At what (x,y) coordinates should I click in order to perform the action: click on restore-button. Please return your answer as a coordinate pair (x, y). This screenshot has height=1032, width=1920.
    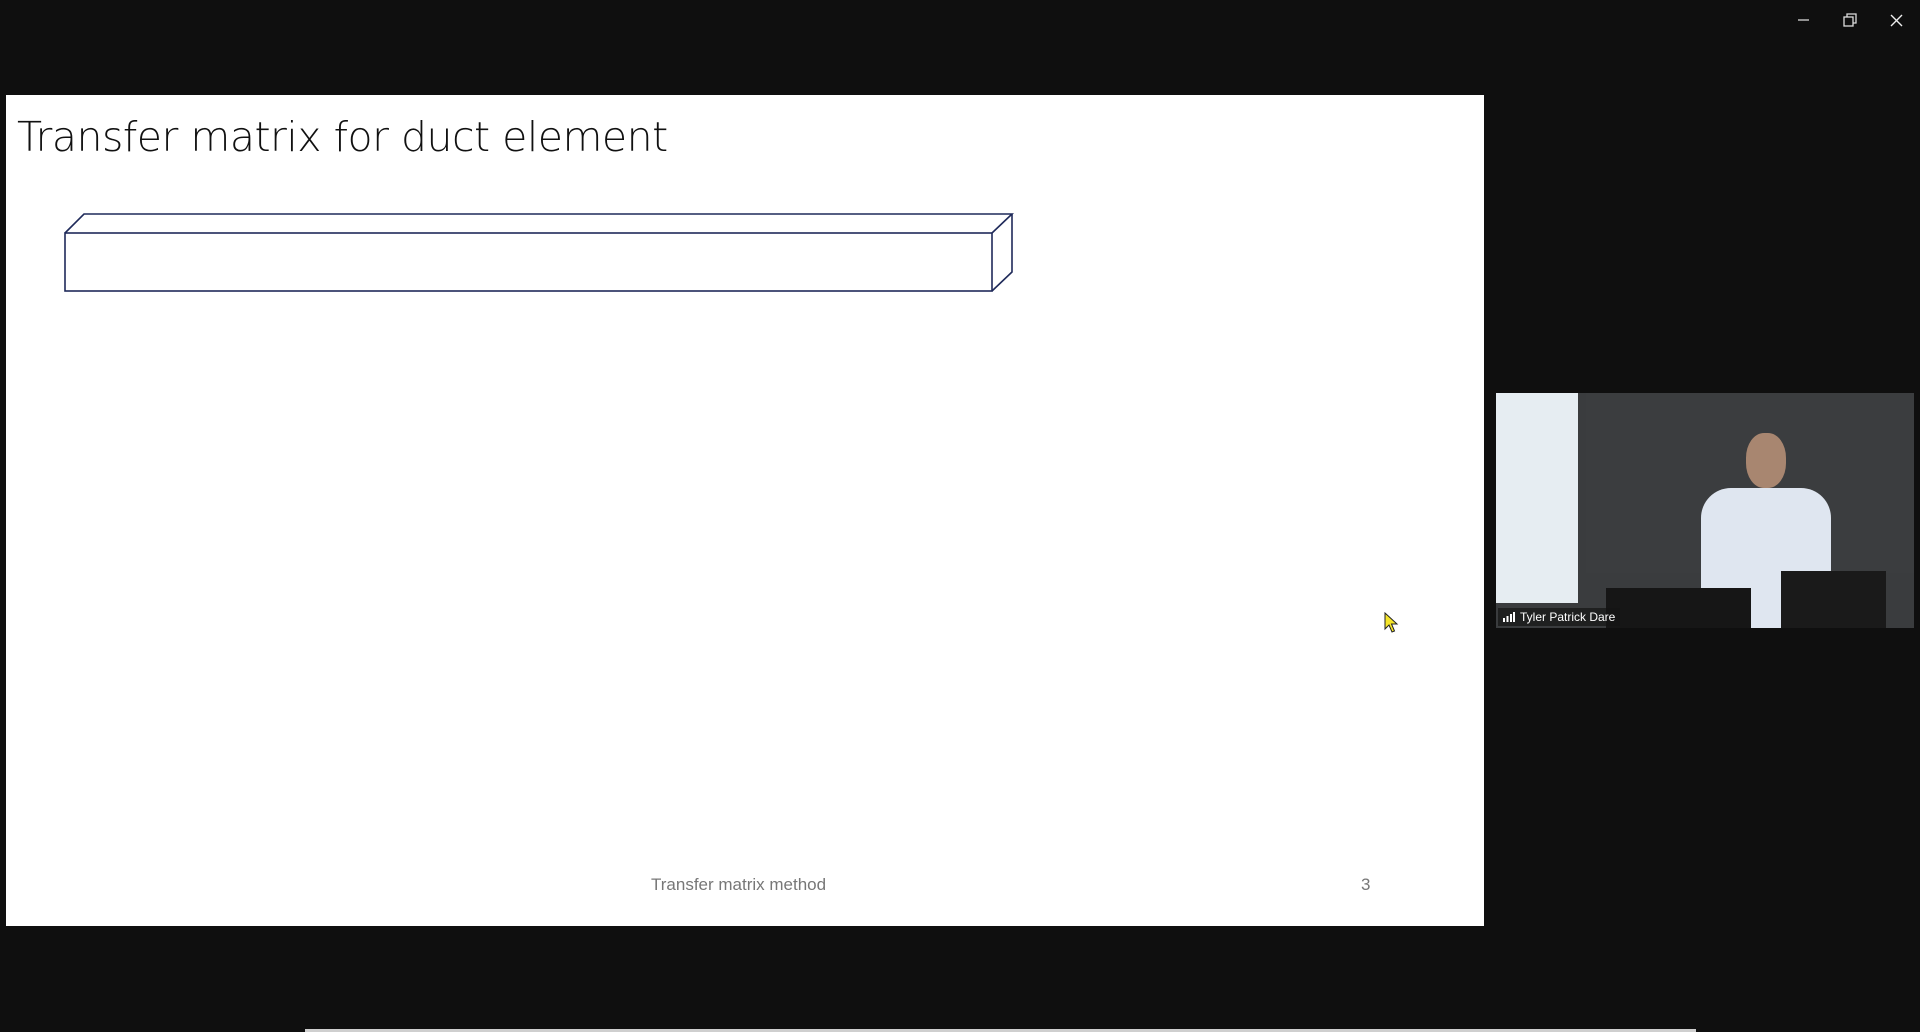
    Looking at the image, I should click on (1850, 20).